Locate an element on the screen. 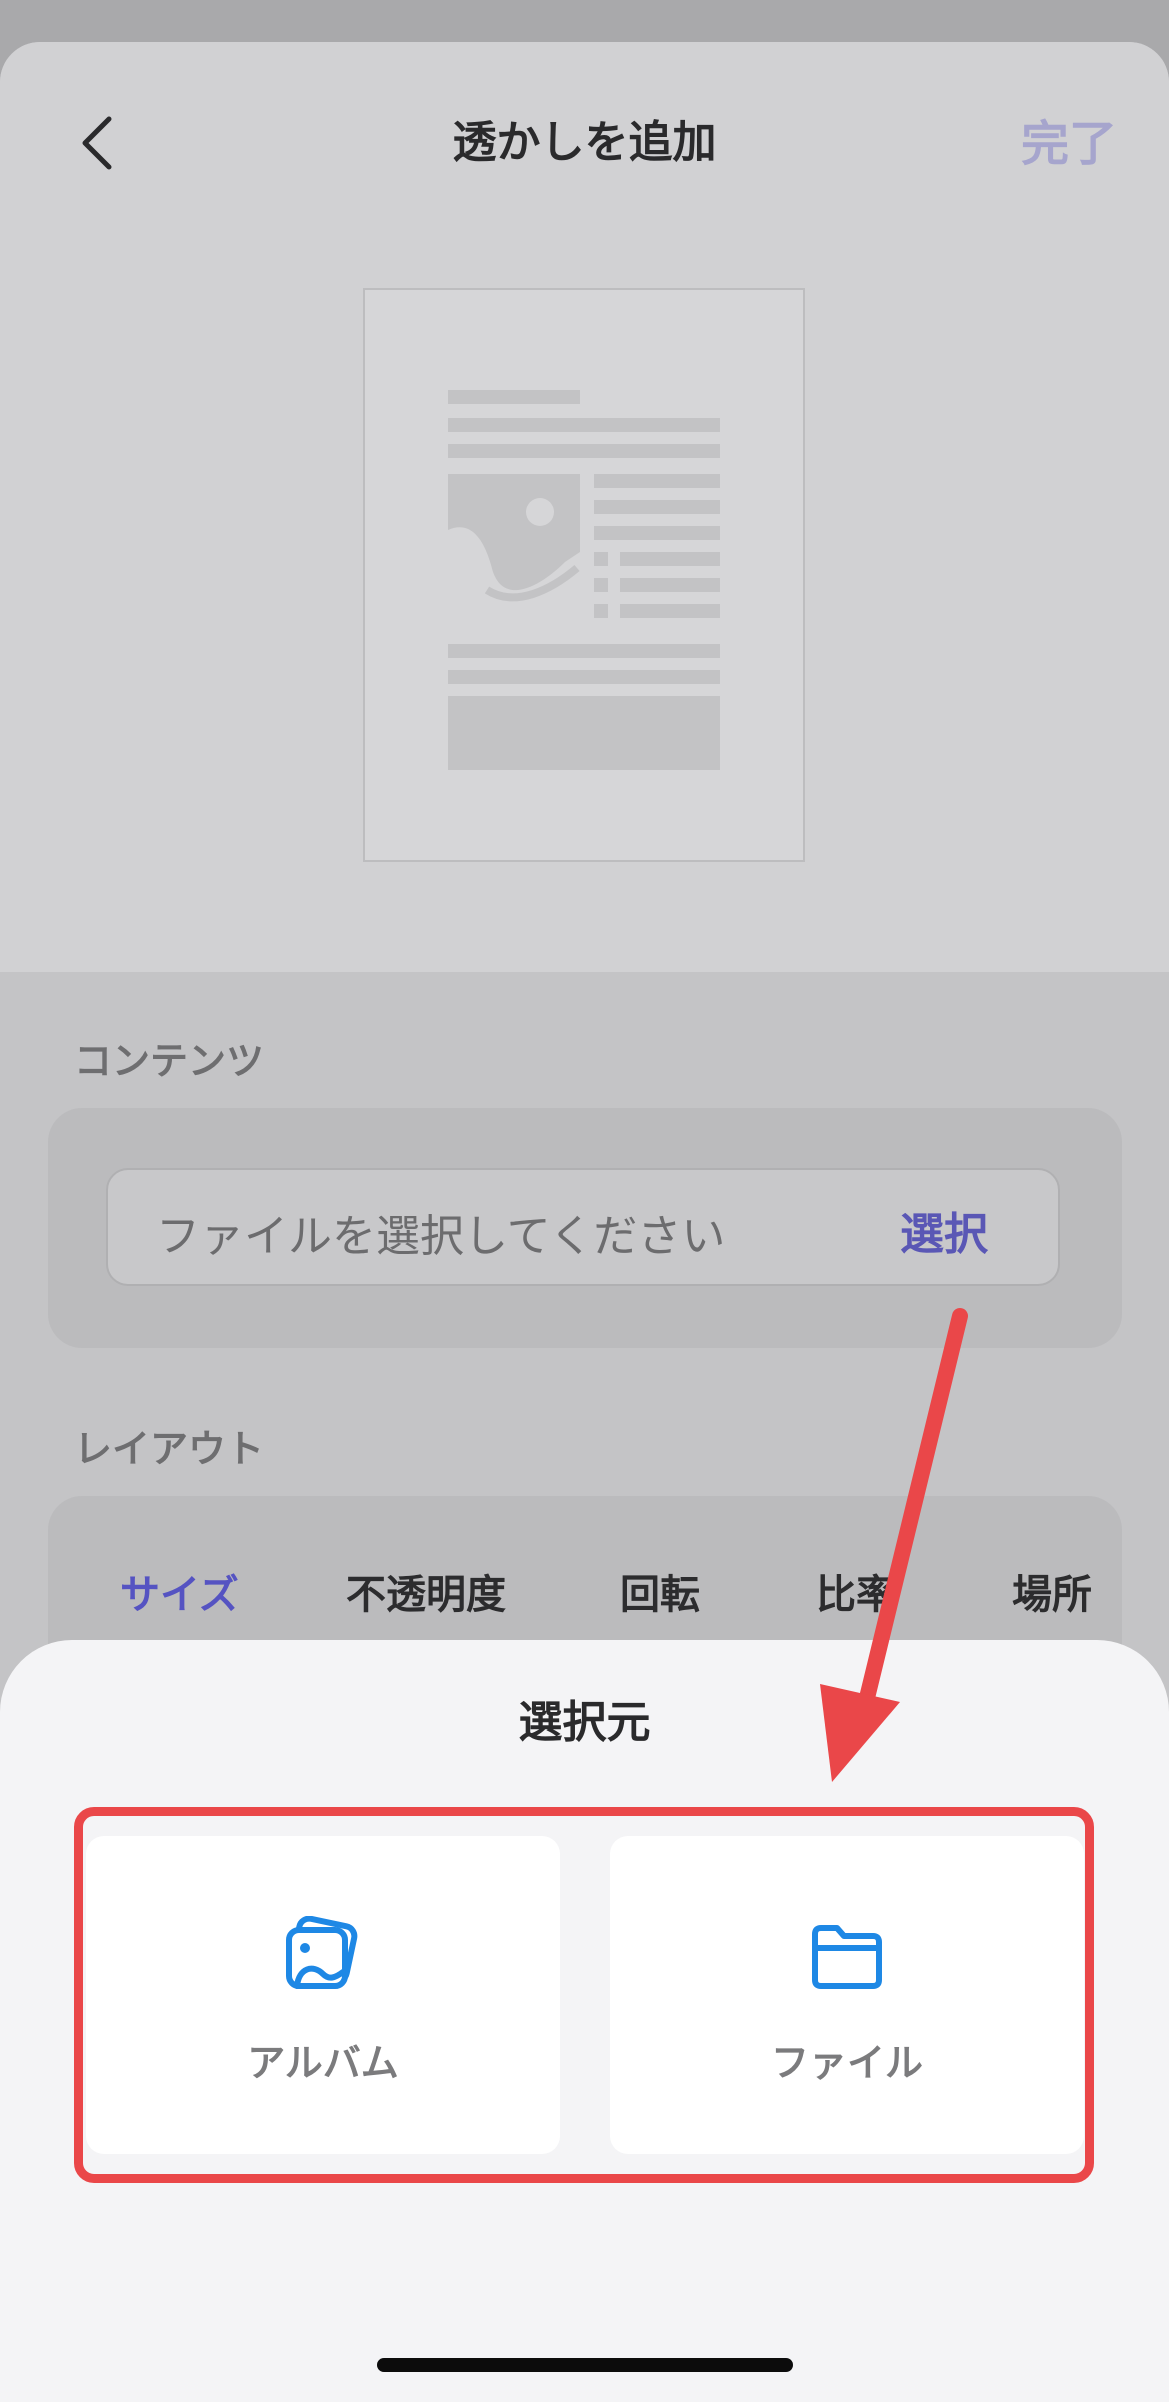 This screenshot has height=2402, width=1169. annotation-arrow is located at coordinates (894, 1545).